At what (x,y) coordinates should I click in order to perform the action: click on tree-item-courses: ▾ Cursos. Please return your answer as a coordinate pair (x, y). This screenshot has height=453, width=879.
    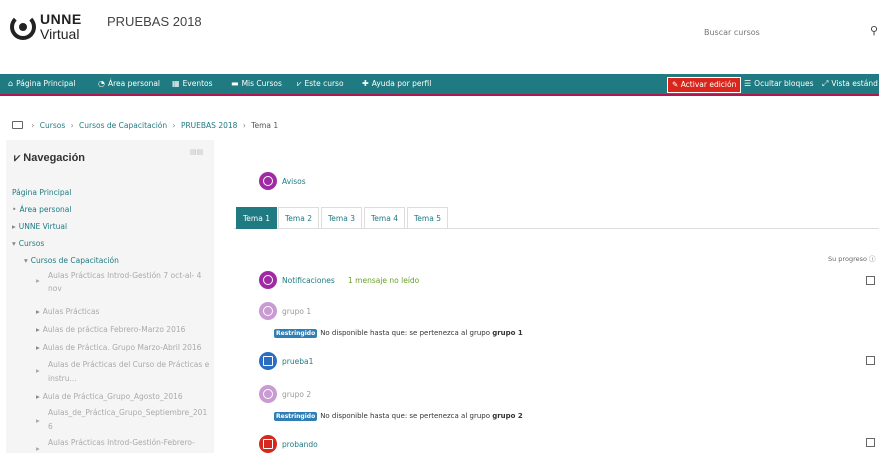
    Looking at the image, I should click on (28, 243).